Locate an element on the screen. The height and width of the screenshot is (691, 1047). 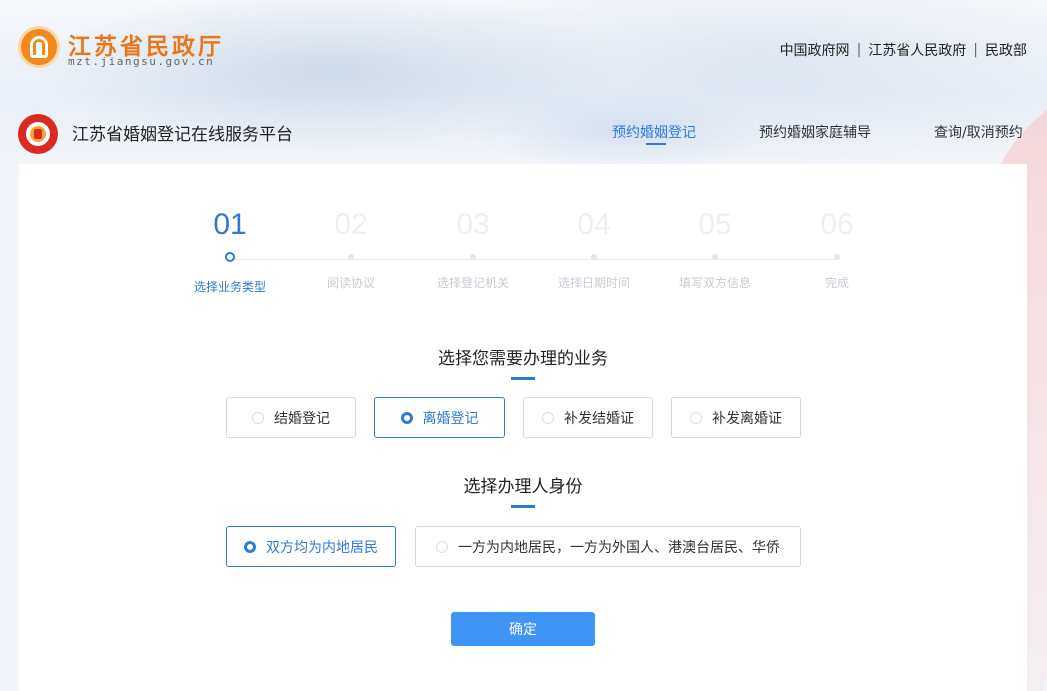
logo-shape is located at coordinates (39, 49).